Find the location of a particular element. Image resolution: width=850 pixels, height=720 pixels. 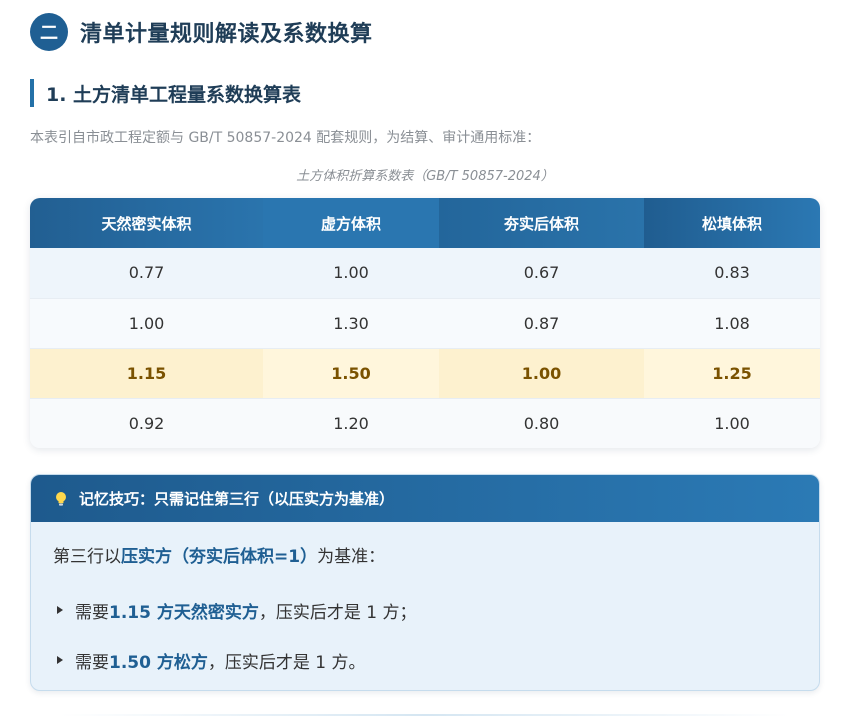

column-header: 天然密实体积 is located at coordinates (146, 223).